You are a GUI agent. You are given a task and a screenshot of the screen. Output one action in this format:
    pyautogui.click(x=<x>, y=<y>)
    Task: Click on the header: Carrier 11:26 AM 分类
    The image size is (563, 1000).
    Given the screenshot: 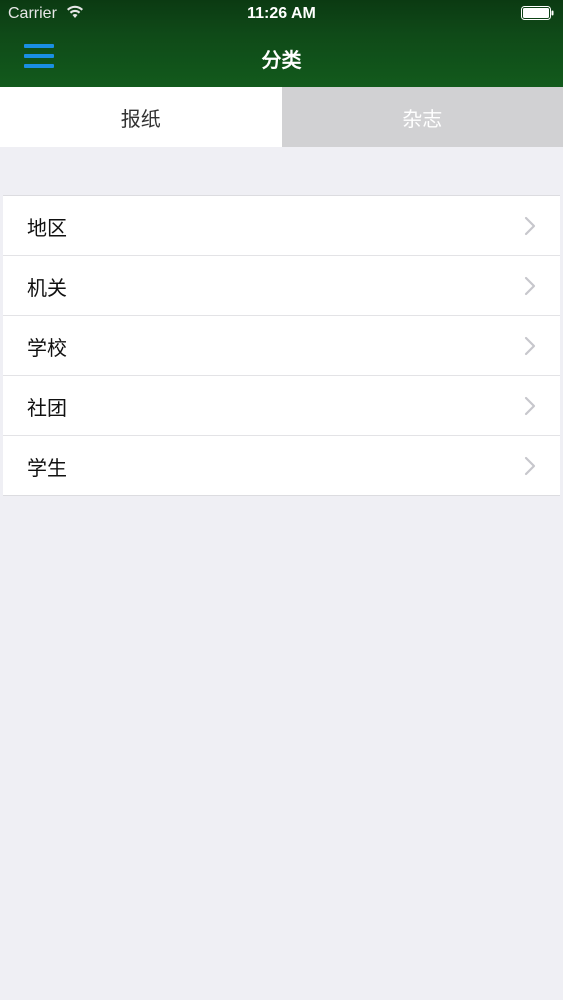 What is the action you would take?
    pyautogui.click(x=281, y=43)
    